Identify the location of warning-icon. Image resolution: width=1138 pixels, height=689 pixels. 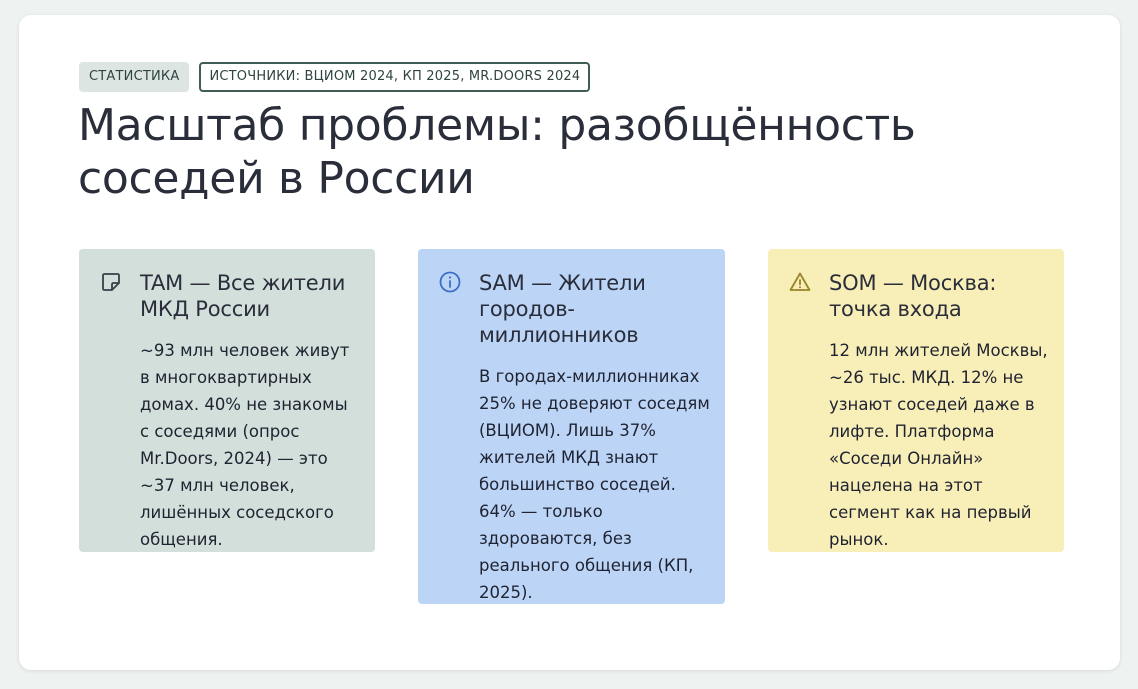
(800, 282).